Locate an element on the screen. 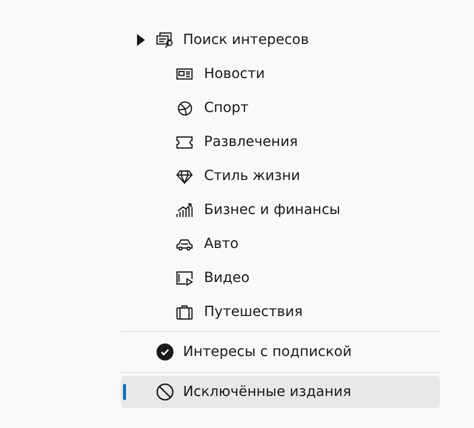  caret-icon is located at coordinates (141, 40).